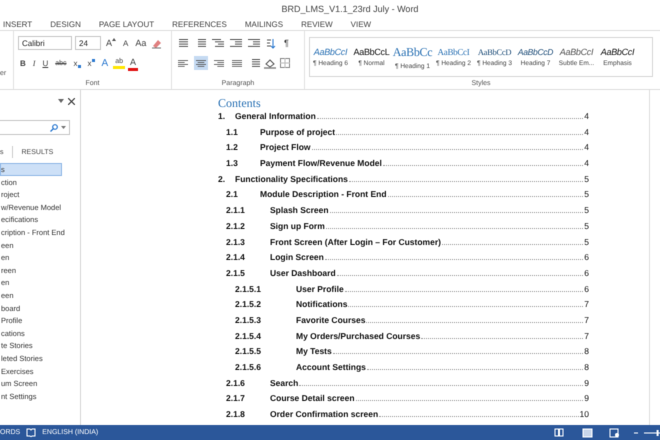 Image resolution: width=660 pixels, height=440 pixels. Describe the element at coordinates (614, 433) in the screenshot. I see `web-layout-icon` at that location.